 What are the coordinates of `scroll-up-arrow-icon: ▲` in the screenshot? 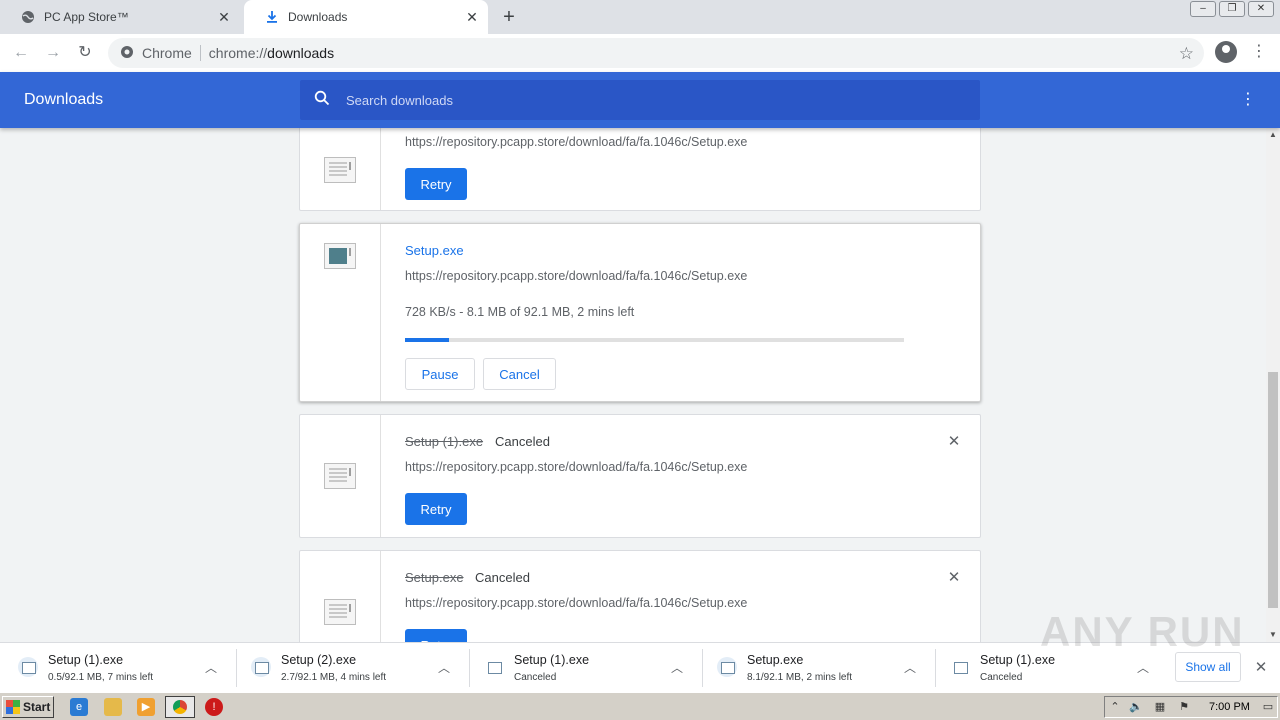 It's located at (1273, 135).